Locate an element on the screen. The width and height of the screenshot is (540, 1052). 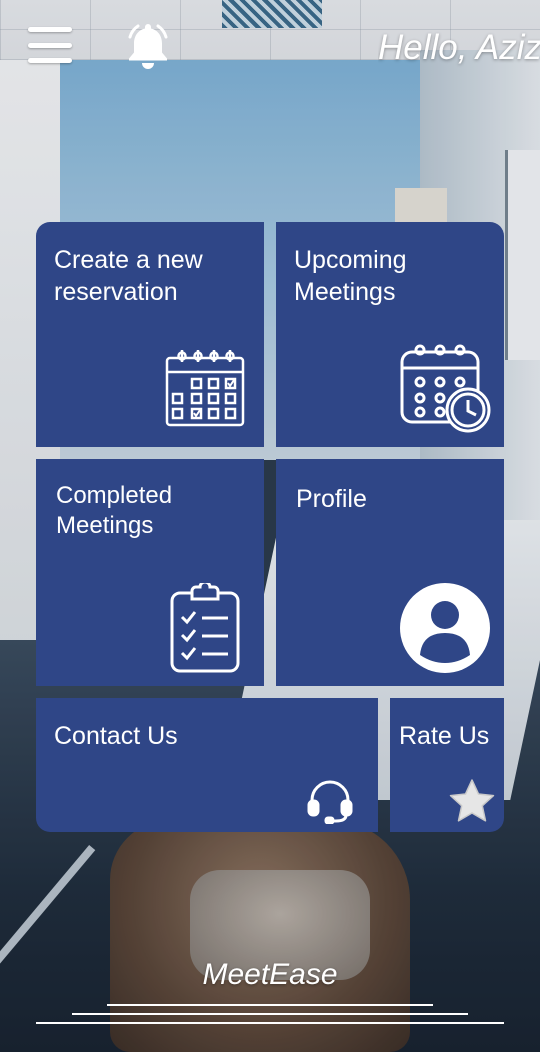
clipboard-checklist-icon is located at coordinates (205, 630).